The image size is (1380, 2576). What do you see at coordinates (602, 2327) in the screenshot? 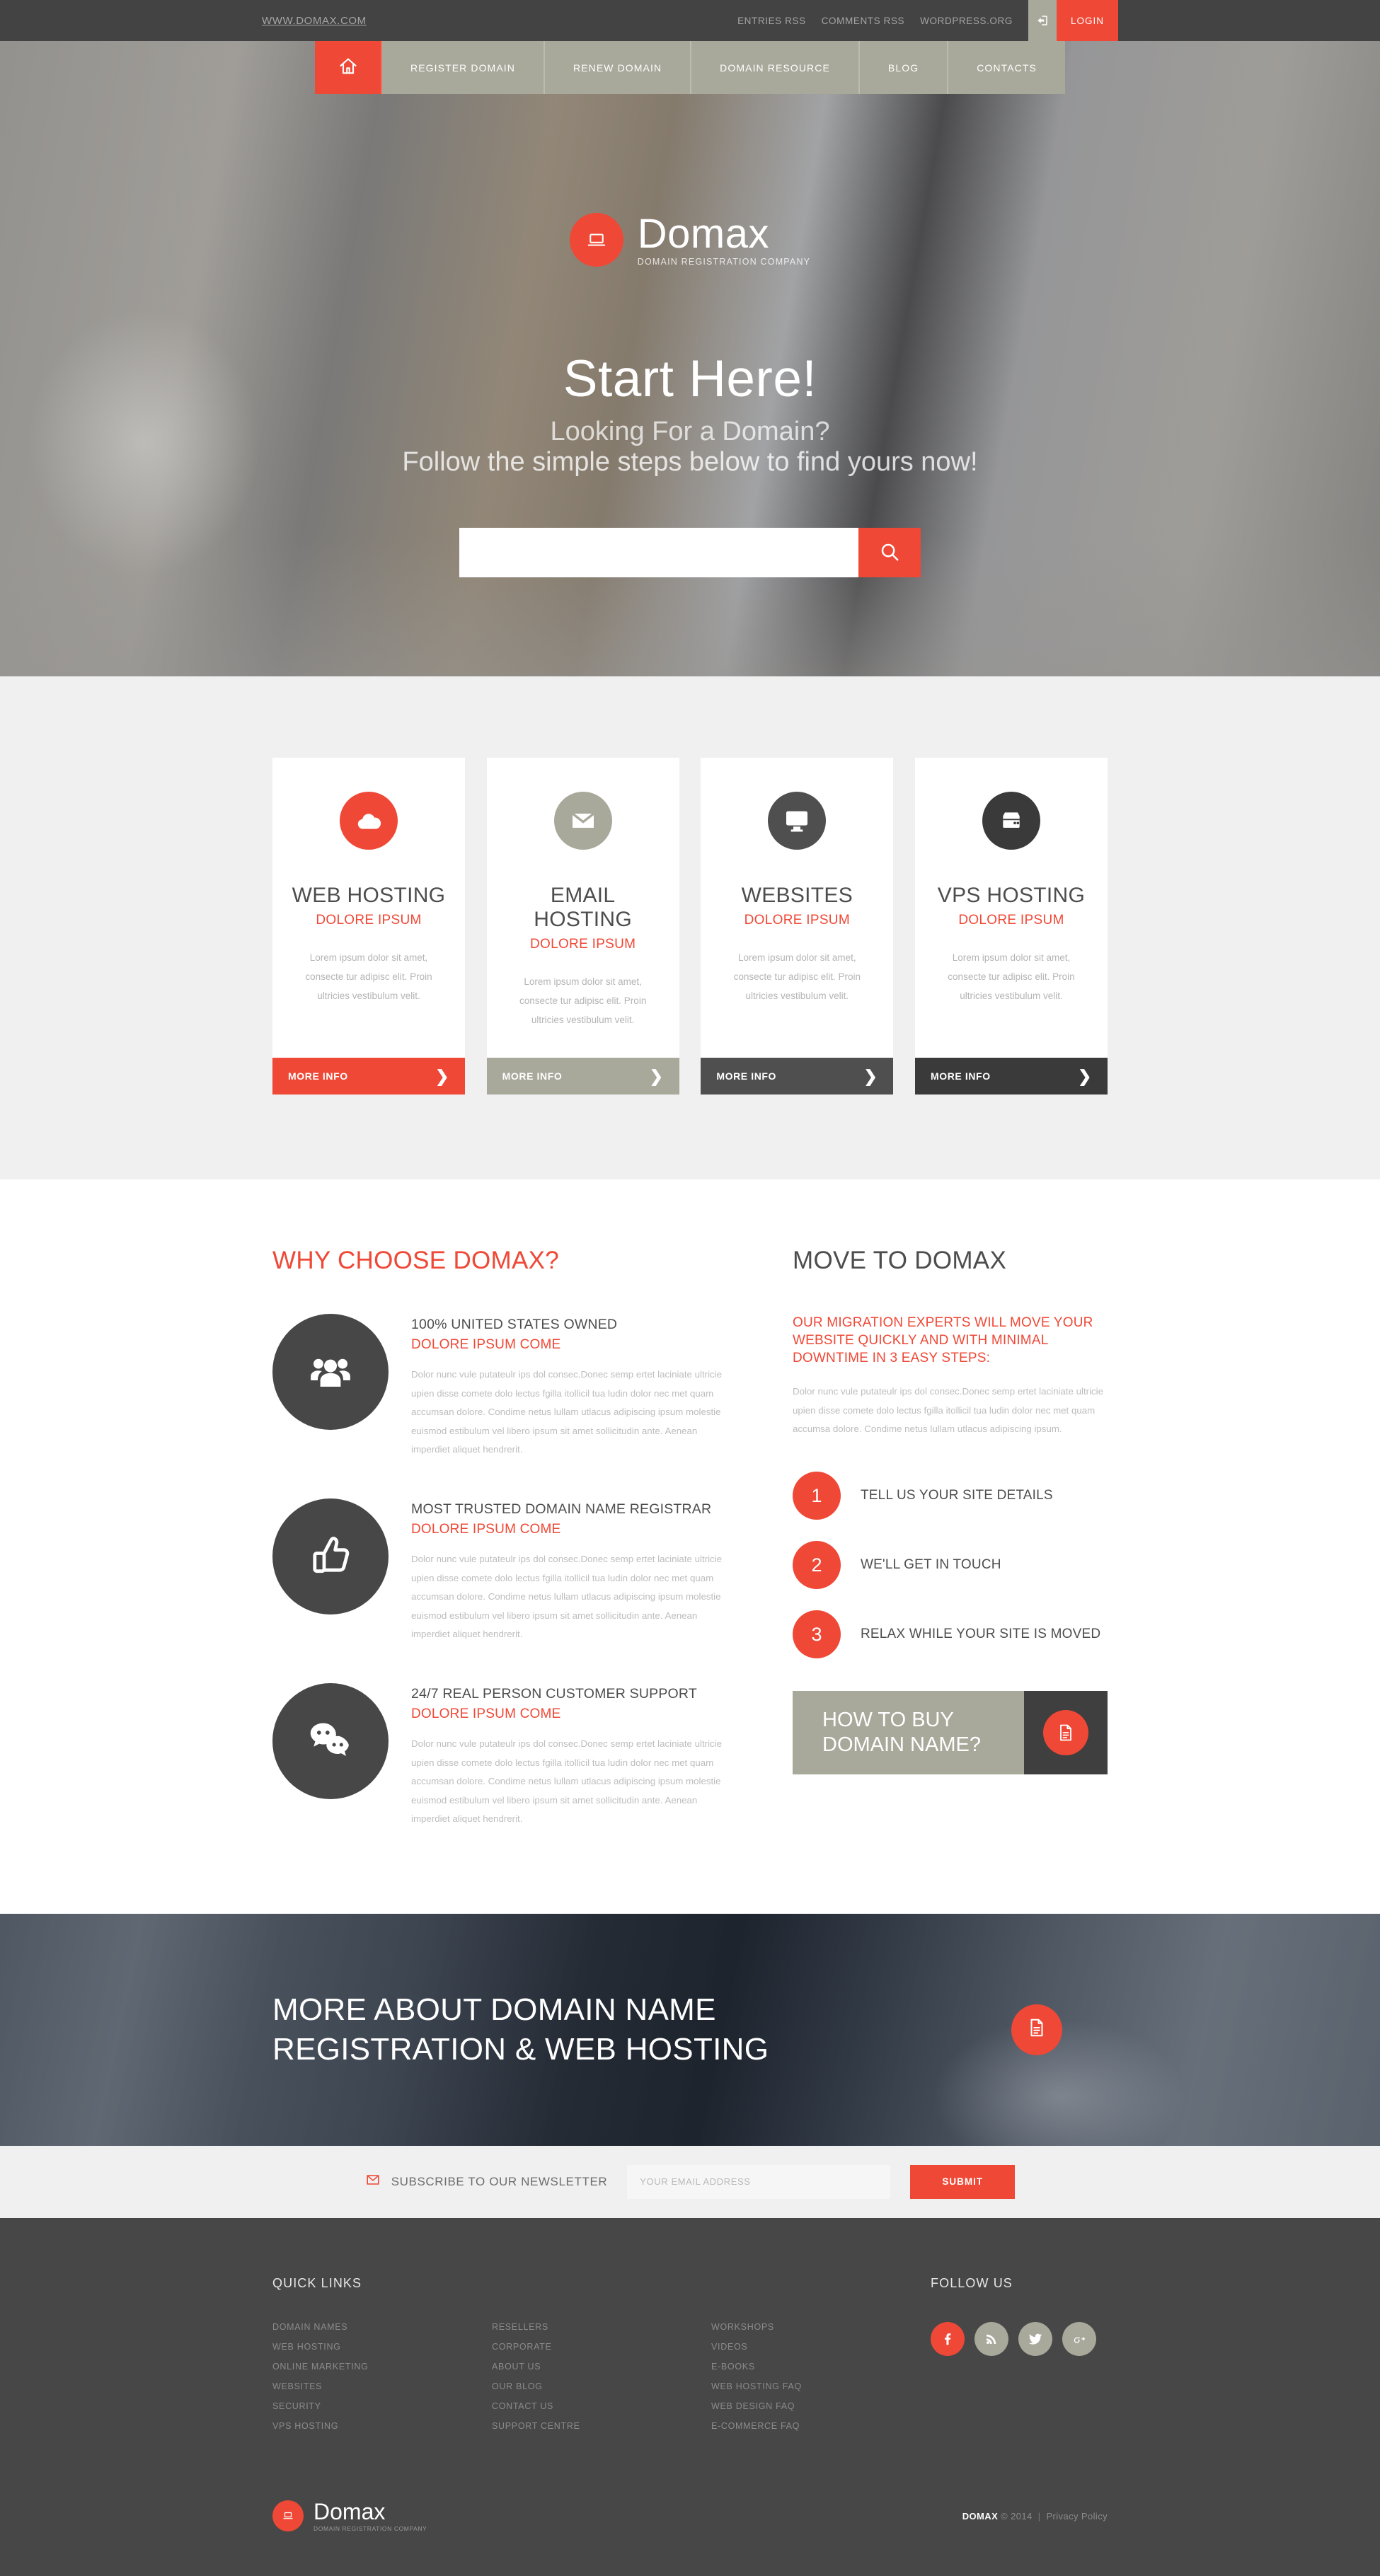
I see `footer-link: RESELLERS` at bounding box center [602, 2327].